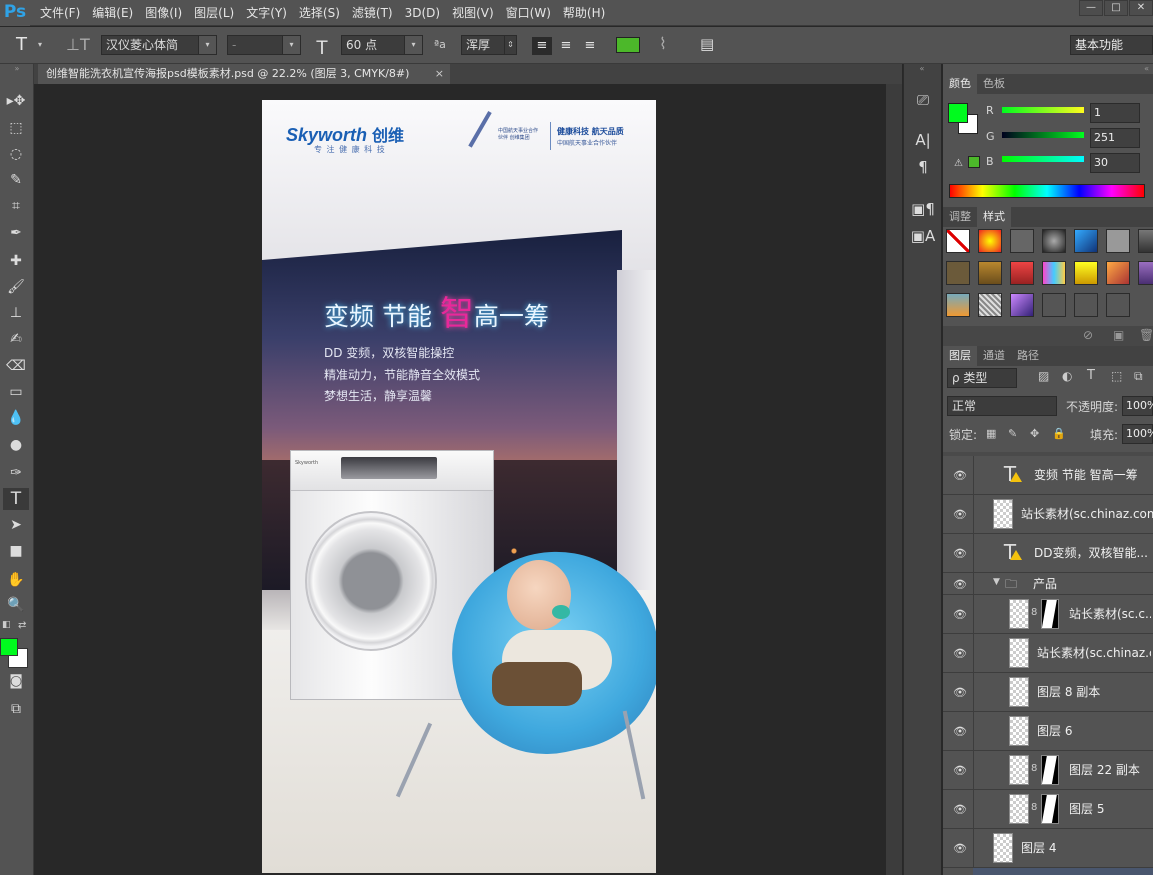 Image resolution: width=1153 pixels, height=875 pixels. What do you see at coordinates (6, 625) in the screenshot?
I see `default-colors-icon: ◧` at bounding box center [6, 625].